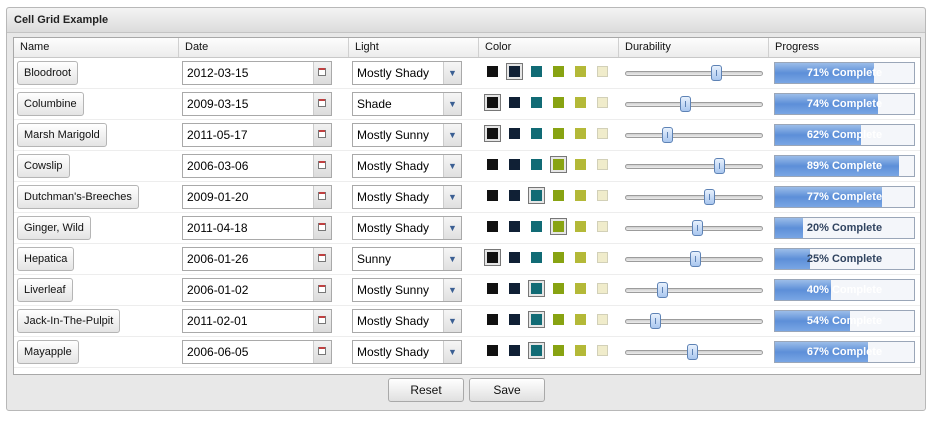 This screenshot has width=935, height=422. What do you see at coordinates (507, 390) in the screenshot?
I see `save-button: Save` at bounding box center [507, 390].